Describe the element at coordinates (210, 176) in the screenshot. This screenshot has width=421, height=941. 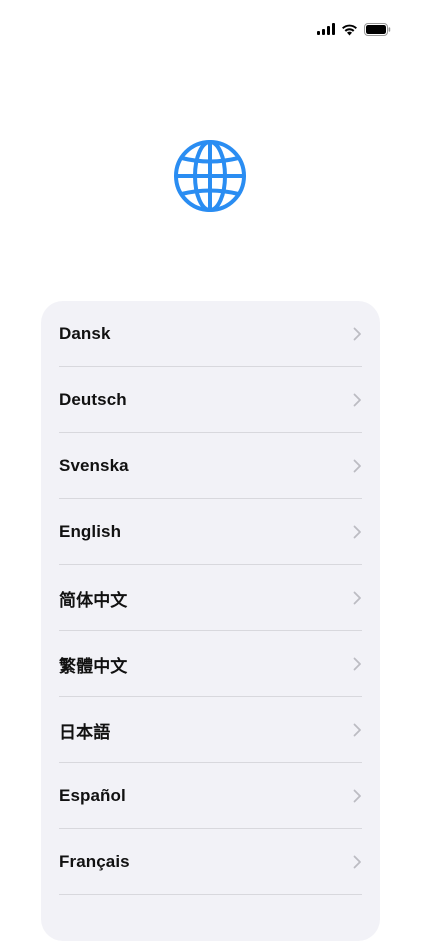
I see `globe-icon` at that location.